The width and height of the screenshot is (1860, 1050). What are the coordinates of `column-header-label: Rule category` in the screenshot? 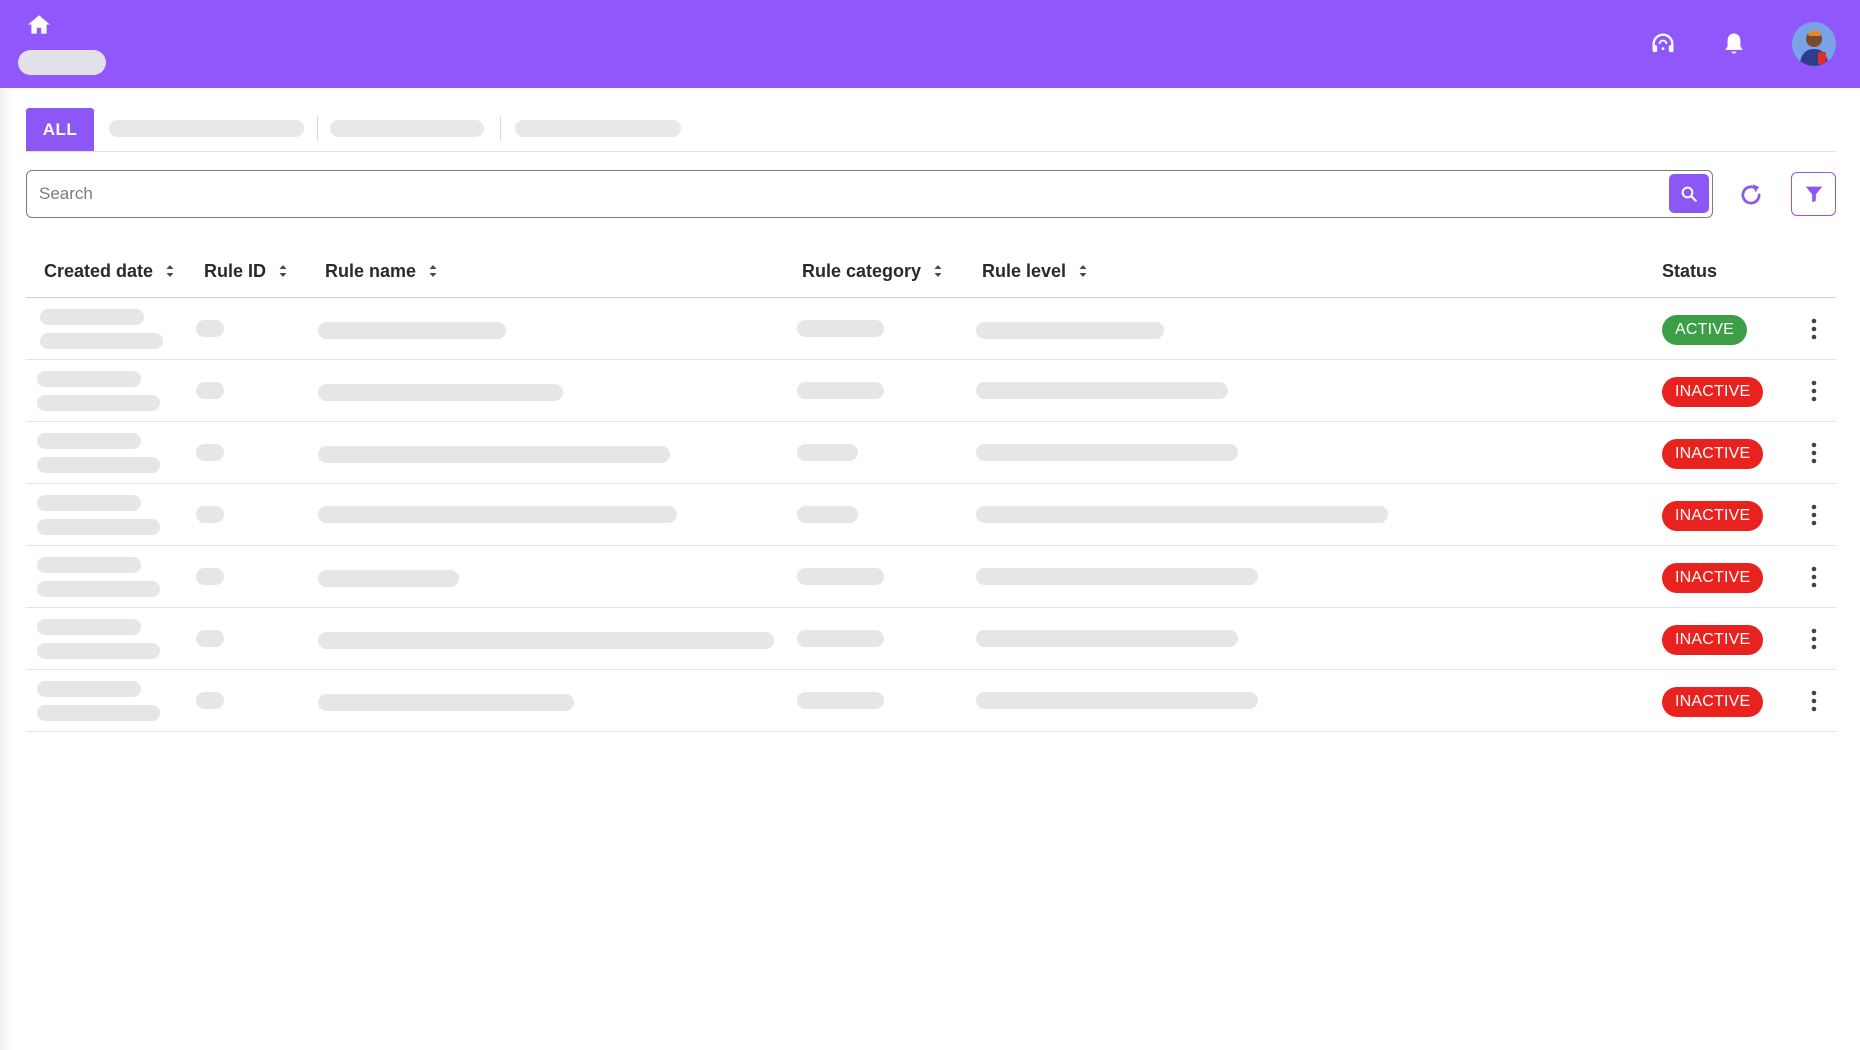 It's located at (862, 270).